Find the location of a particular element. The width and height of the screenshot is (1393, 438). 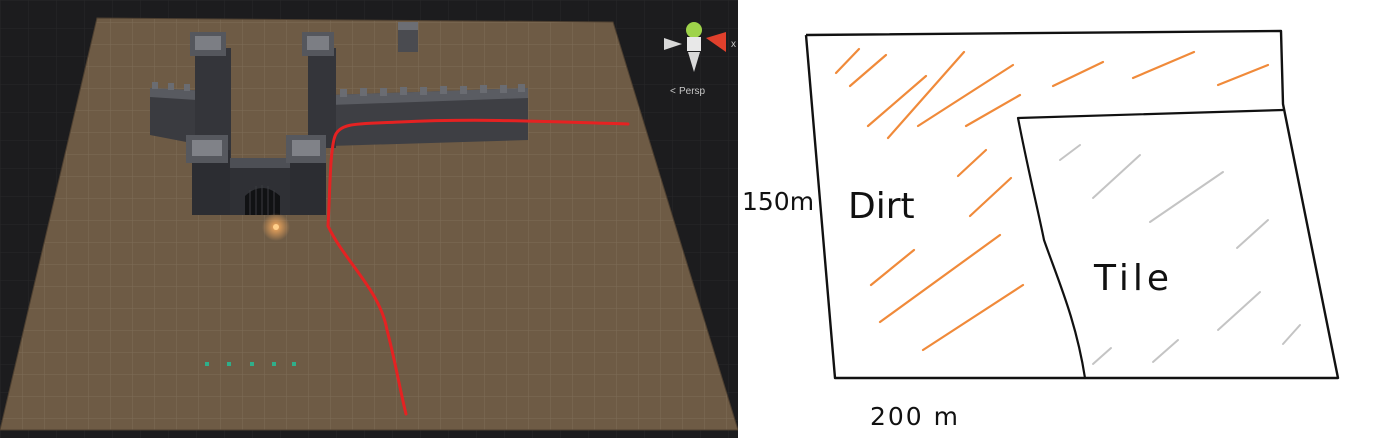

dirt-label: Dirt is located at coordinates (881, 206).